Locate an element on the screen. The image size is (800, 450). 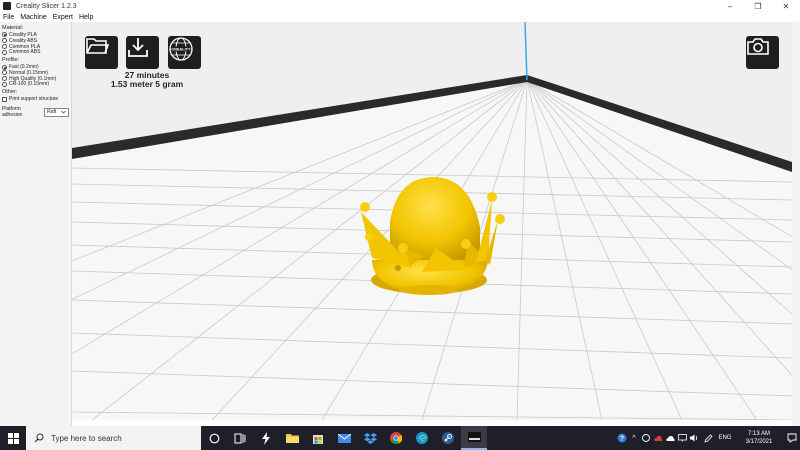
platform-adhesion-label: Platform adhesion is located at coordinates (12, 112).